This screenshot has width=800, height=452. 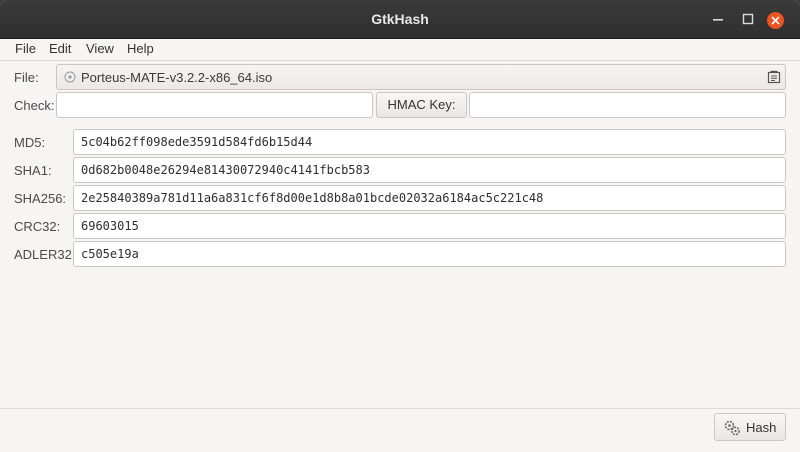 I want to click on menu-view: View, so click(x=100, y=48).